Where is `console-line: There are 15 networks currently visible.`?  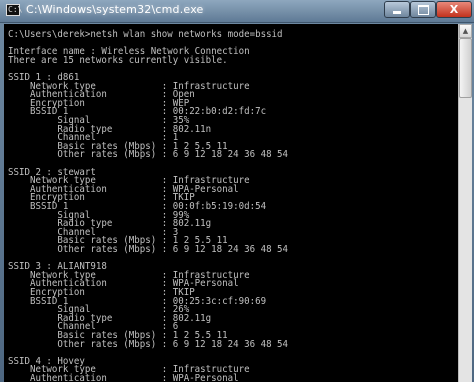
console-line: There are 15 networks currently visible. is located at coordinates (118, 60).